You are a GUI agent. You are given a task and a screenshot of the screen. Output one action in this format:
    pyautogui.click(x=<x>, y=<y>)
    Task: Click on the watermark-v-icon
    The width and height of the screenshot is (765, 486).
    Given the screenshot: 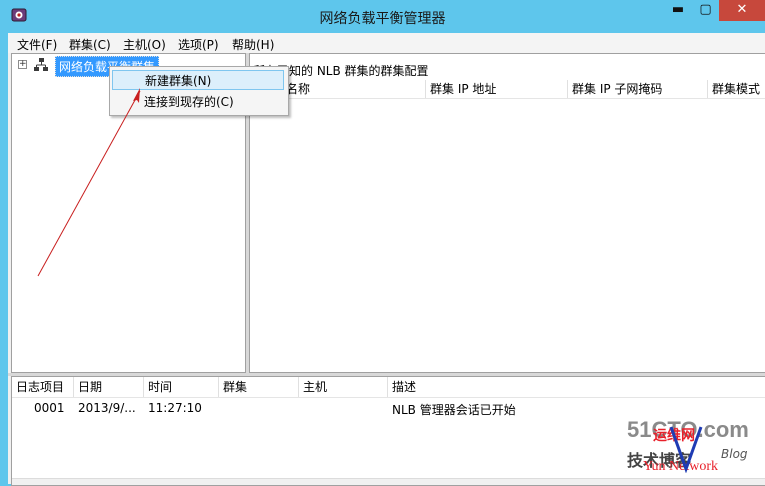 What is the action you would take?
    pyautogui.click(x=686, y=449)
    